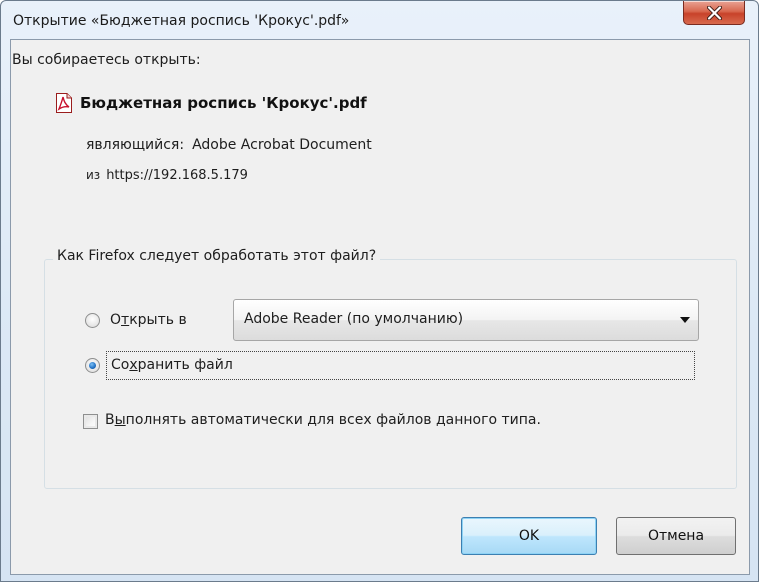  What do you see at coordinates (223, 103) in the screenshot?
I see `file-name: Бюджетная роспись 'Крокус'.pdf` at bounding box center [223, 103].